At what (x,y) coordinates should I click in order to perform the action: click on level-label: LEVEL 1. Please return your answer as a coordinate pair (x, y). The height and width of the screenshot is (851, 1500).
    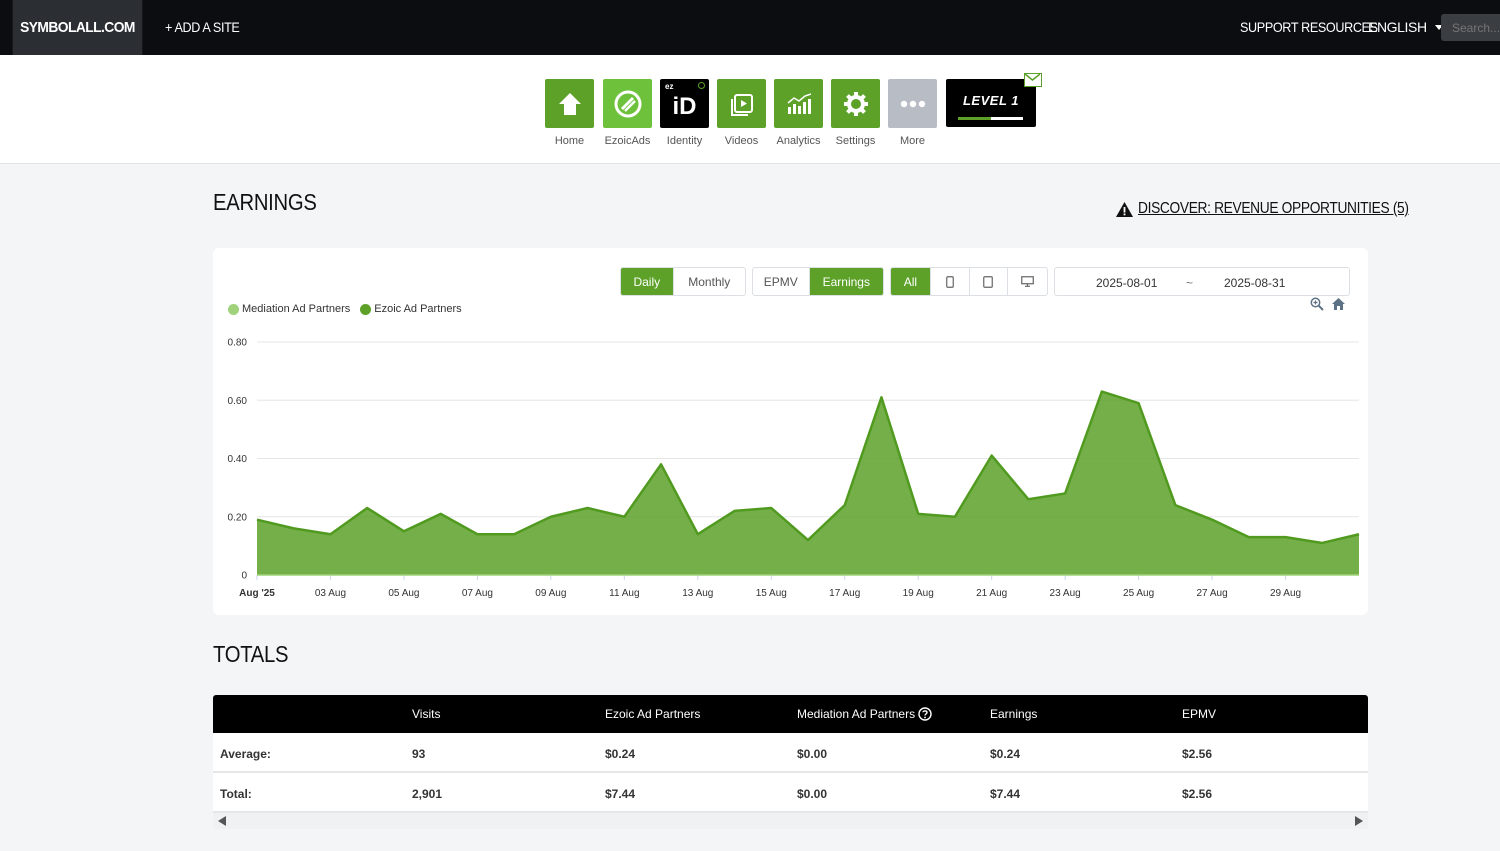
    Looking at the image, I should click on (990, 100).